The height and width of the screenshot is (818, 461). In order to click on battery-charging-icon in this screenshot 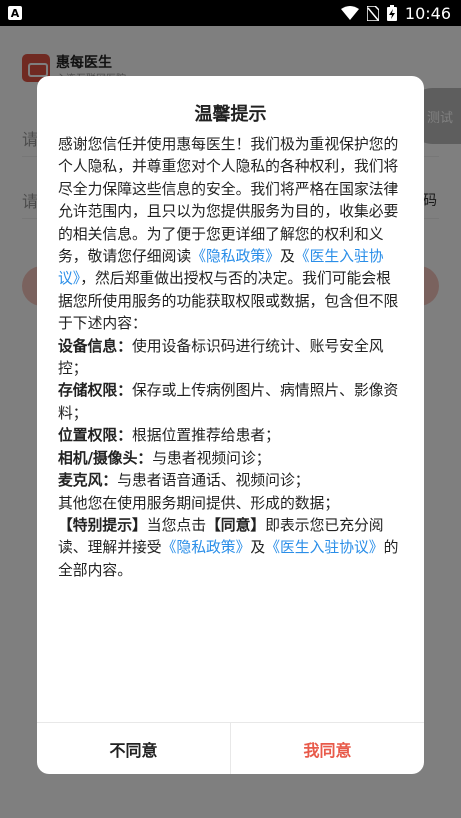, I will do `click(391, 13)`.